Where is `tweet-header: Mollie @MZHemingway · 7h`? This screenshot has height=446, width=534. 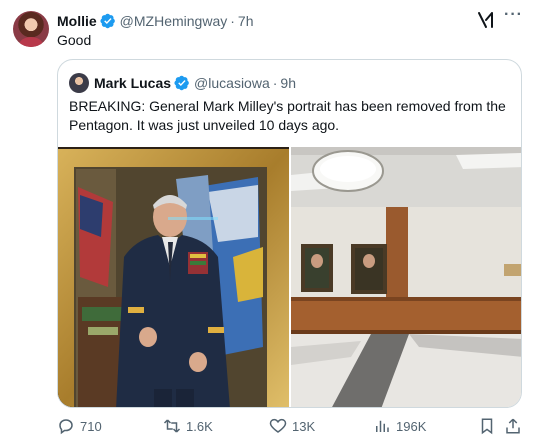 tweet-header: Mollie @MZHemingway · 7h is located at coordinates (155, 21).